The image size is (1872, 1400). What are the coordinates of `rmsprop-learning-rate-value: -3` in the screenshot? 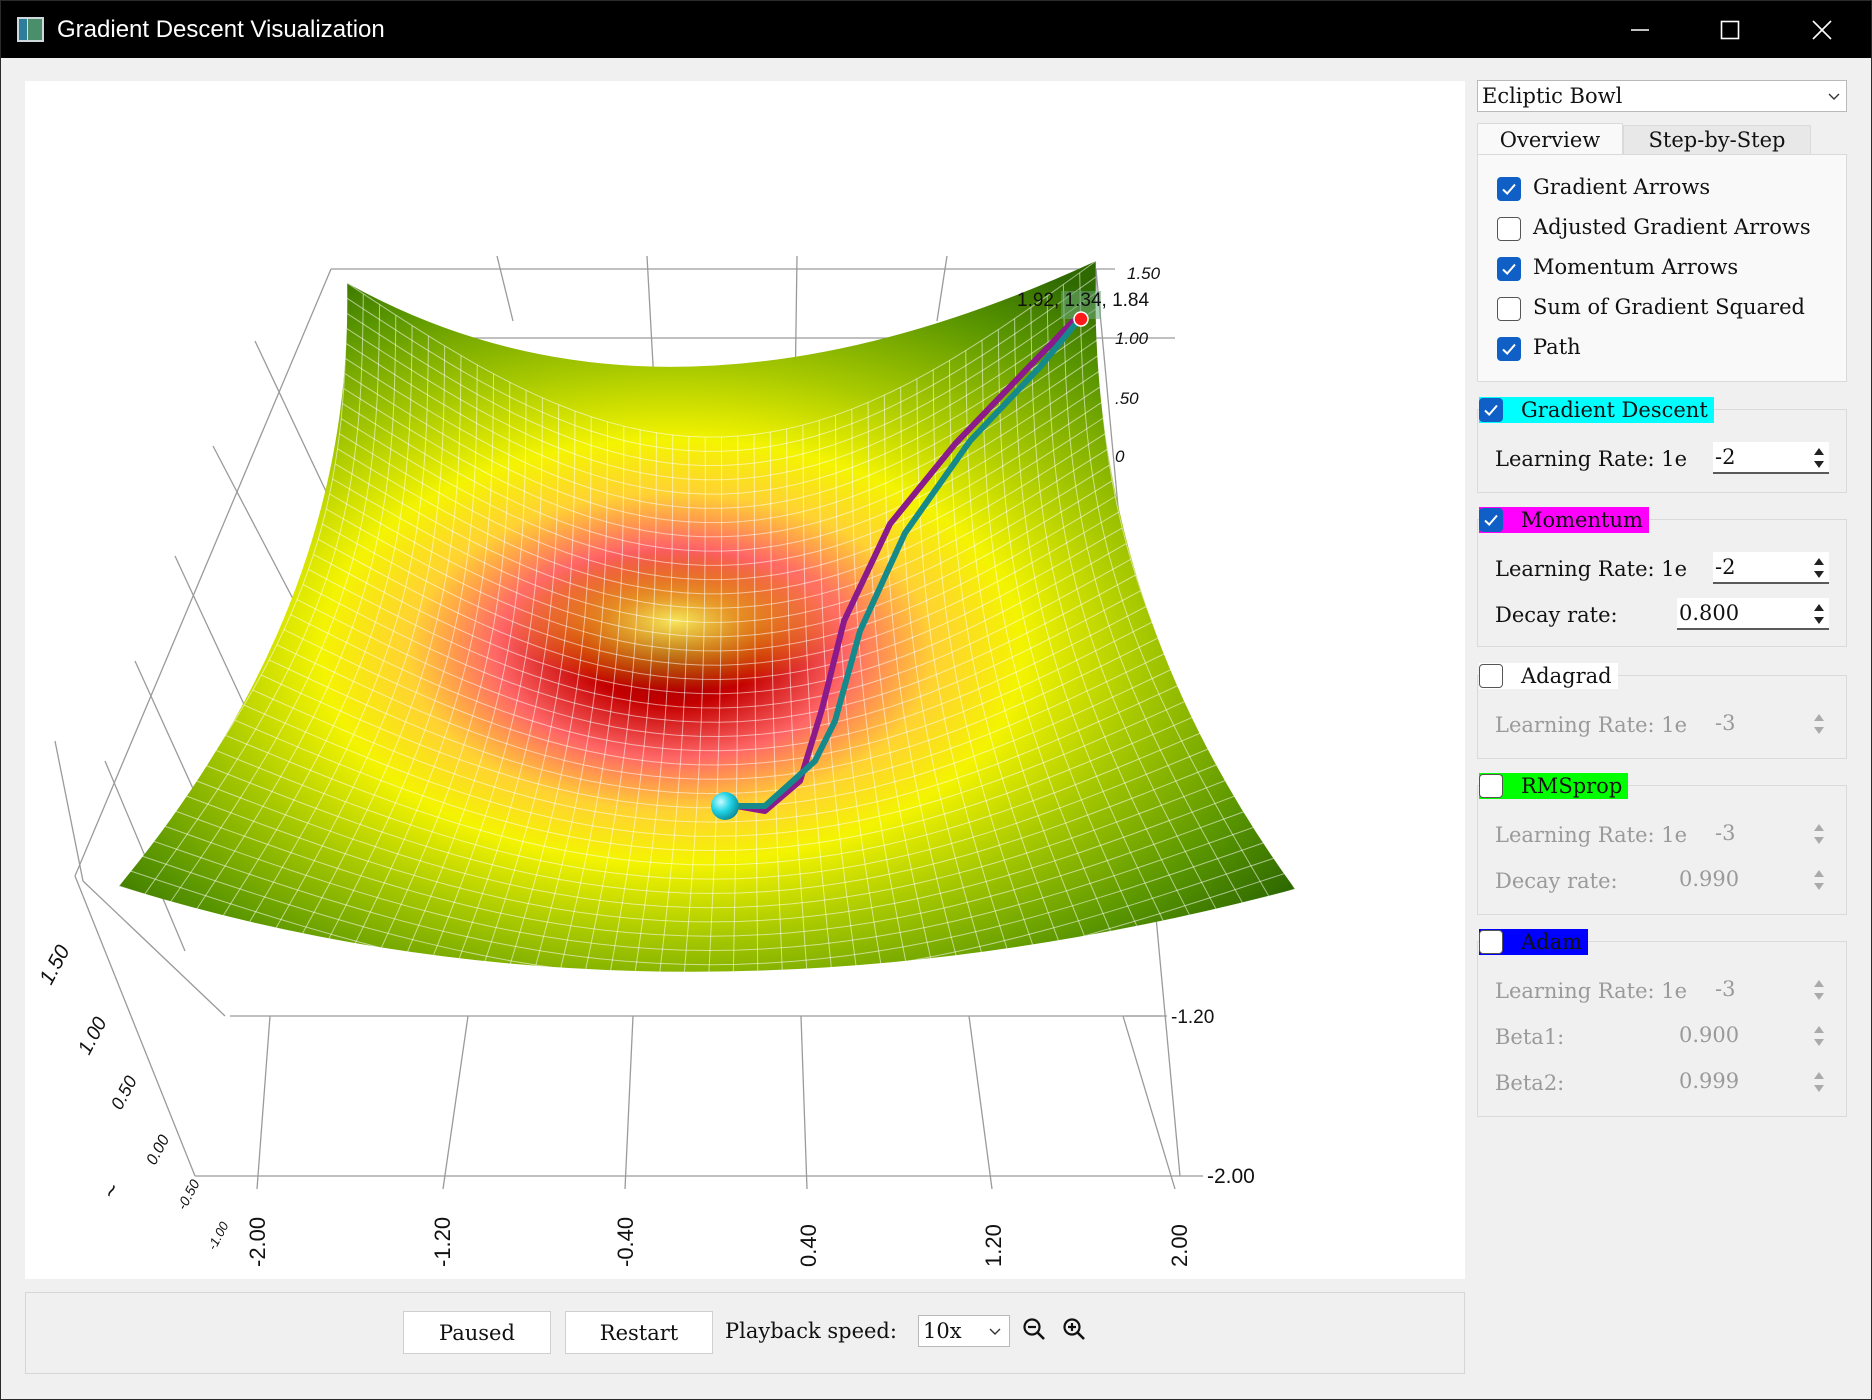 It's located at (1725, 833).